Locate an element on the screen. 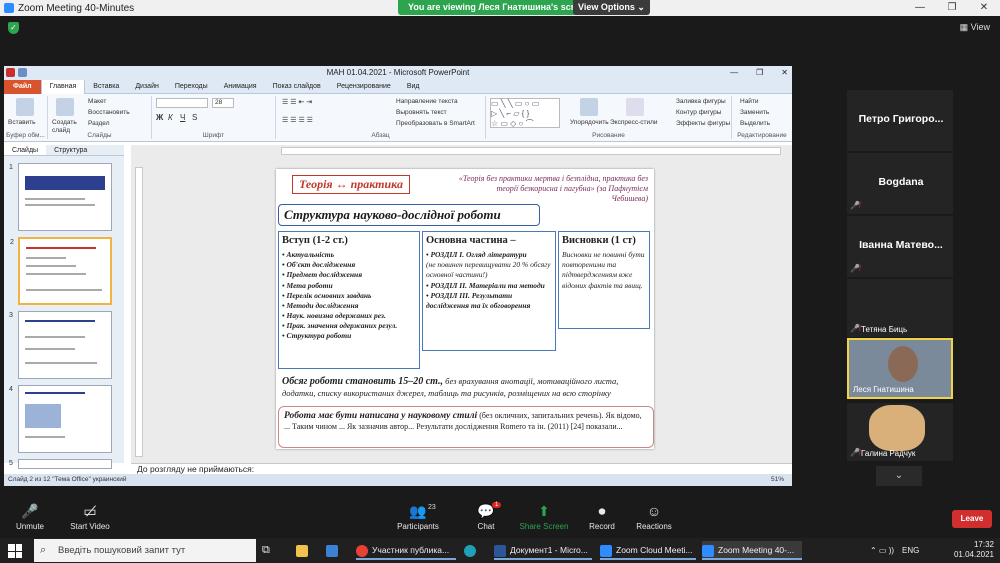 The height and width of the screenshot is (563, 1000). volume-bold: Обсяг роботи становить 15–20 ст., is located at coordinates (363, 381).